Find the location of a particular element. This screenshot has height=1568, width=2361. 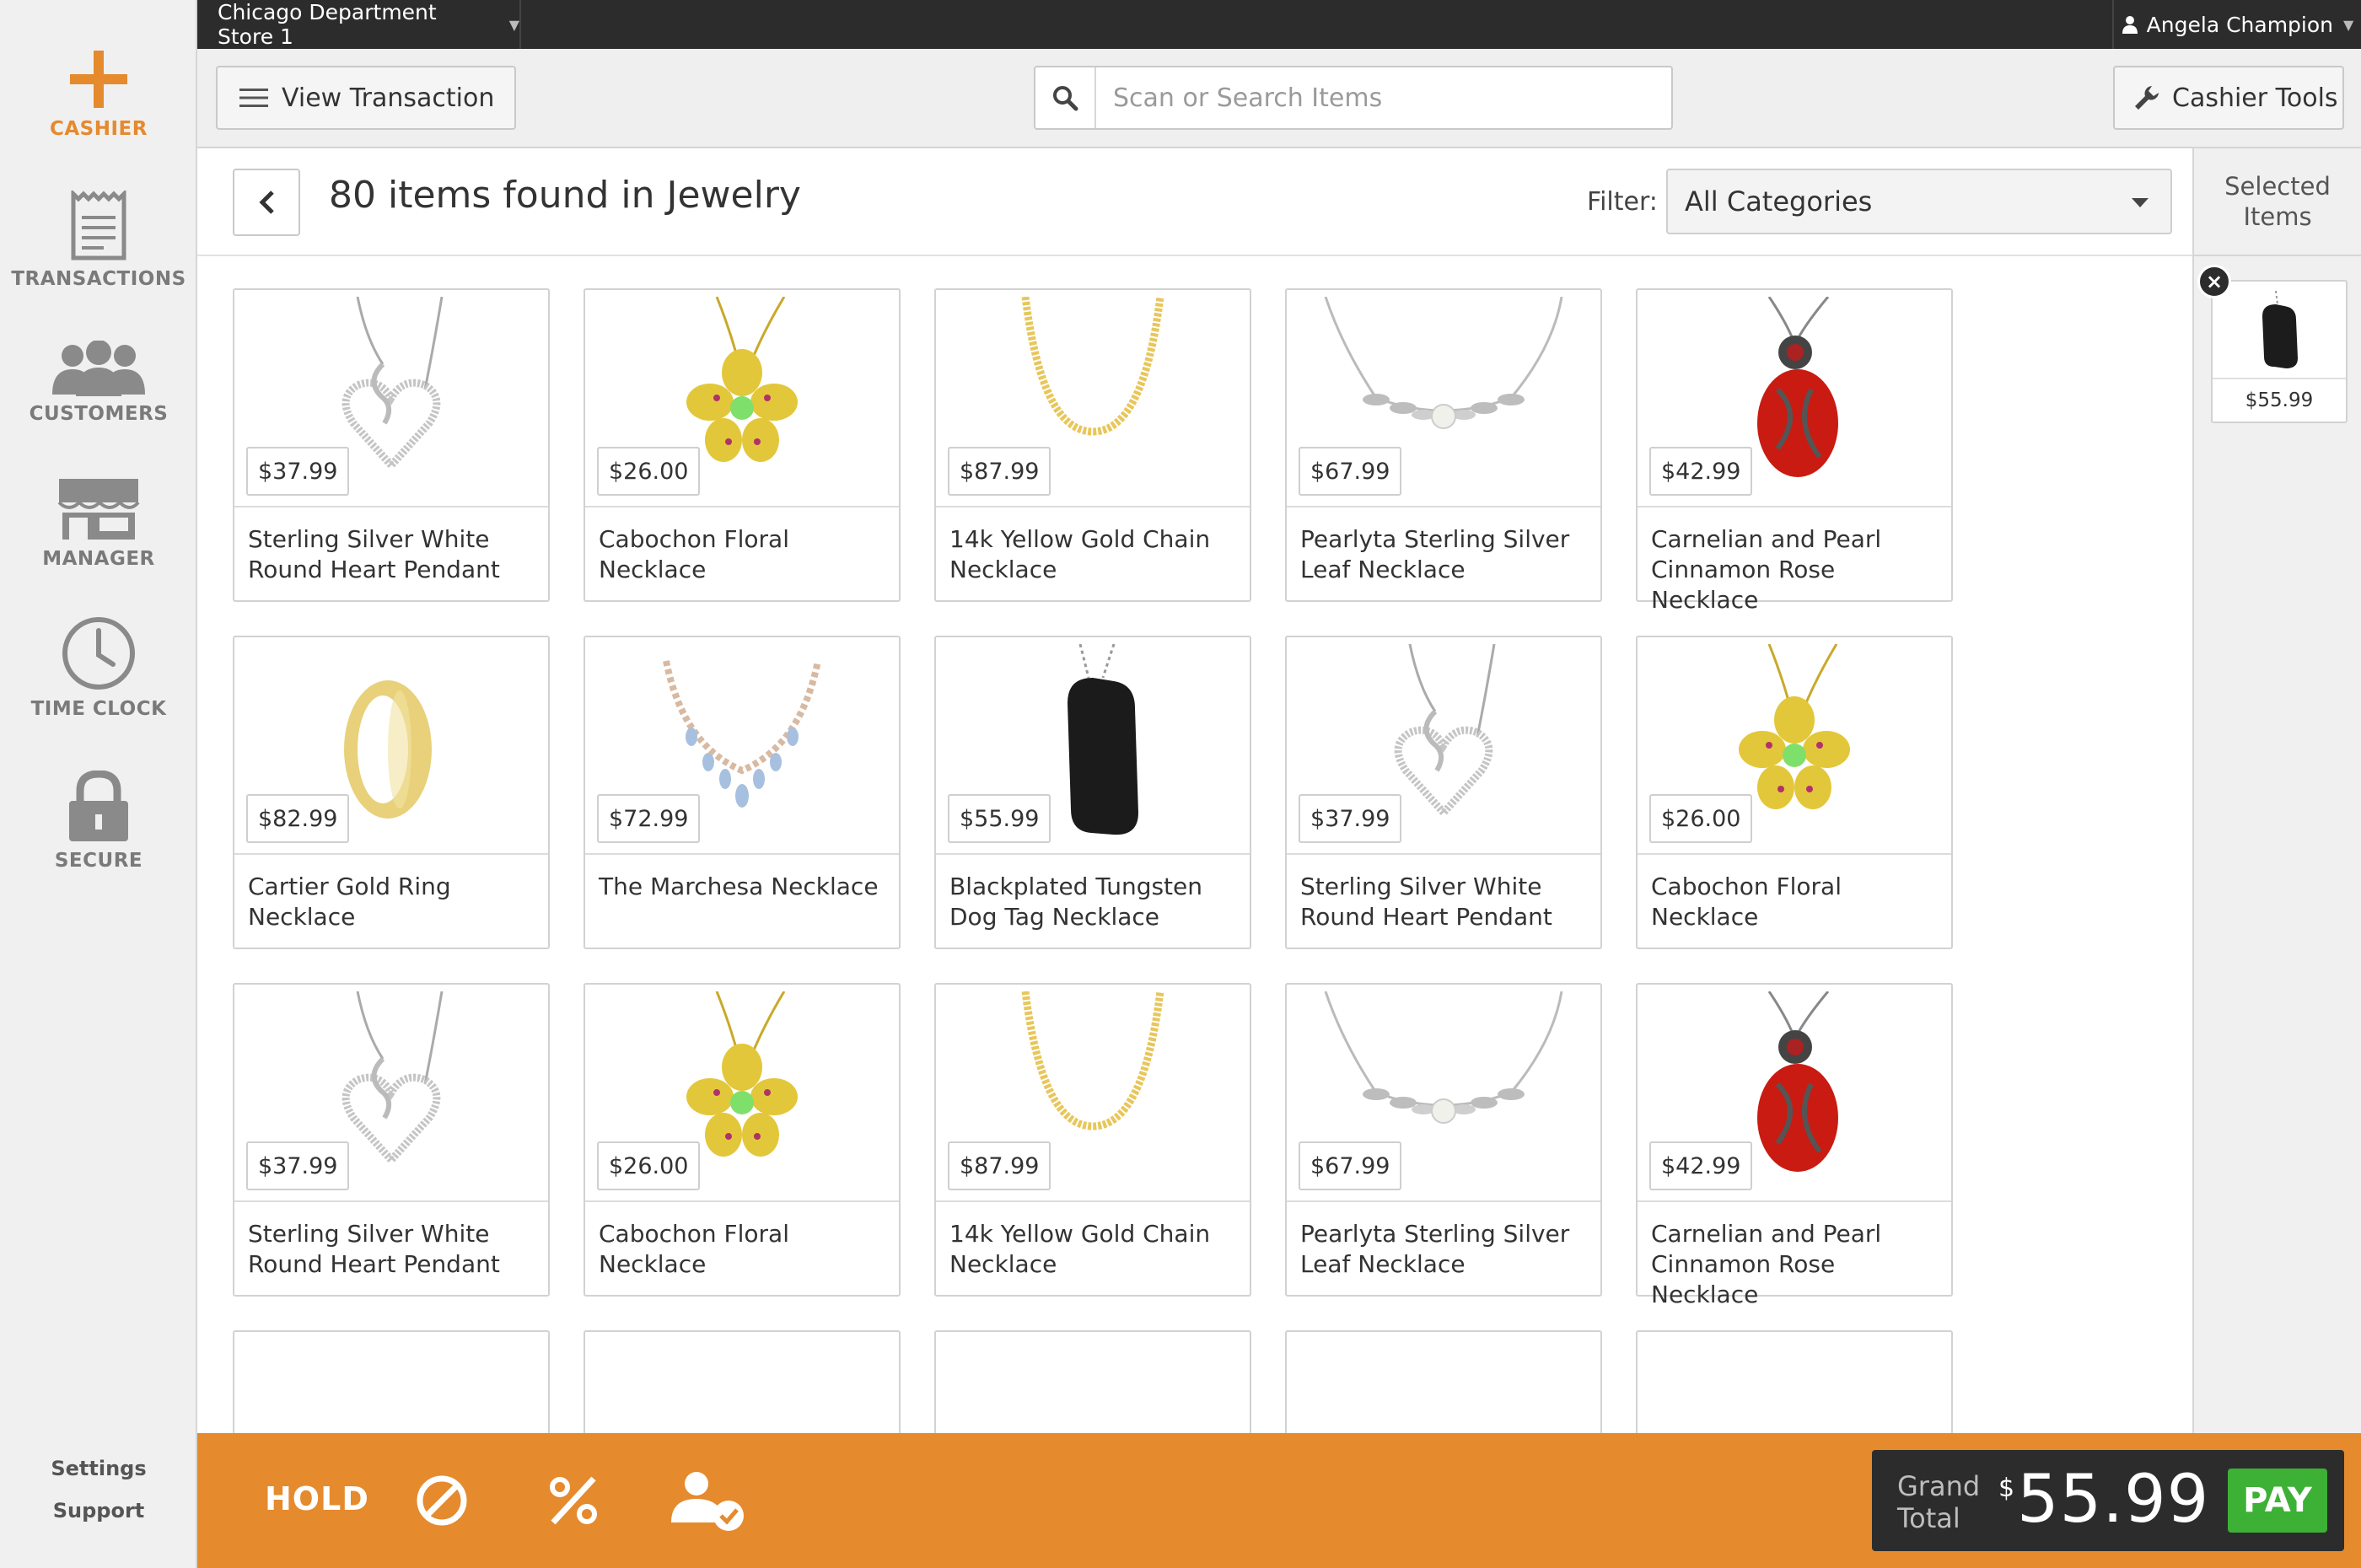

filter-value: All Categories is located at coordinates (1779, 201).